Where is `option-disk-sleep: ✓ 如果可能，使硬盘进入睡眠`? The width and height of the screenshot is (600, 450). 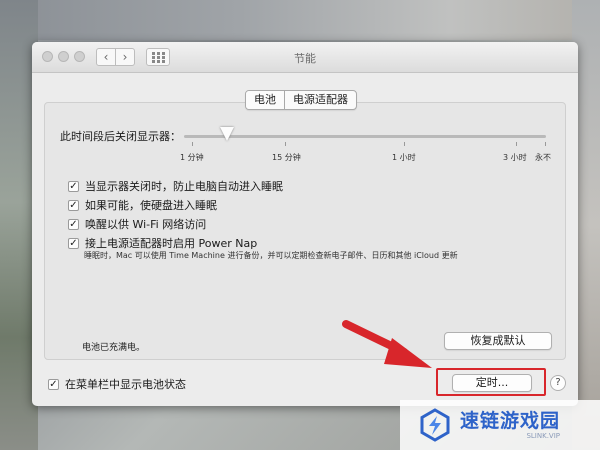
option-disk-sleep: ✓ 如果可能，使硬盘进入睡眠 is located at coordinates (142, 205).